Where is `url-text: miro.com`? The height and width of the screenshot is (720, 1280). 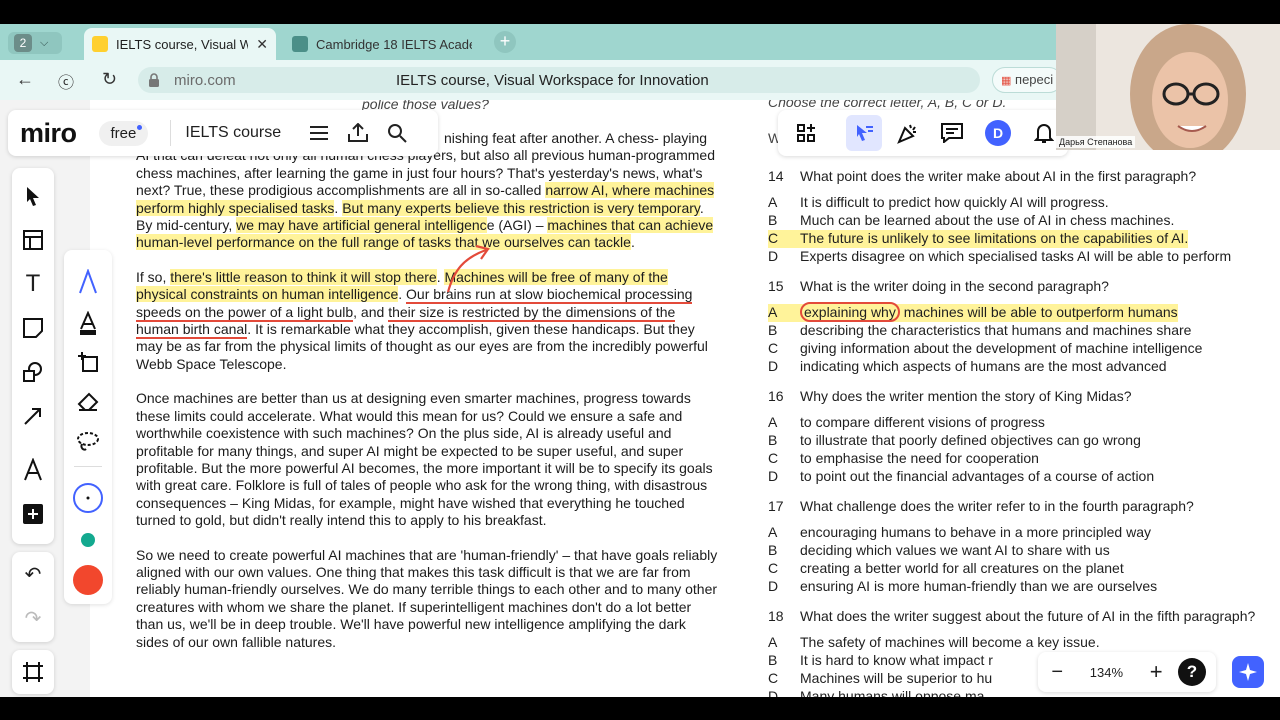
url-text: miro.com is located at coordinates (205, 80).